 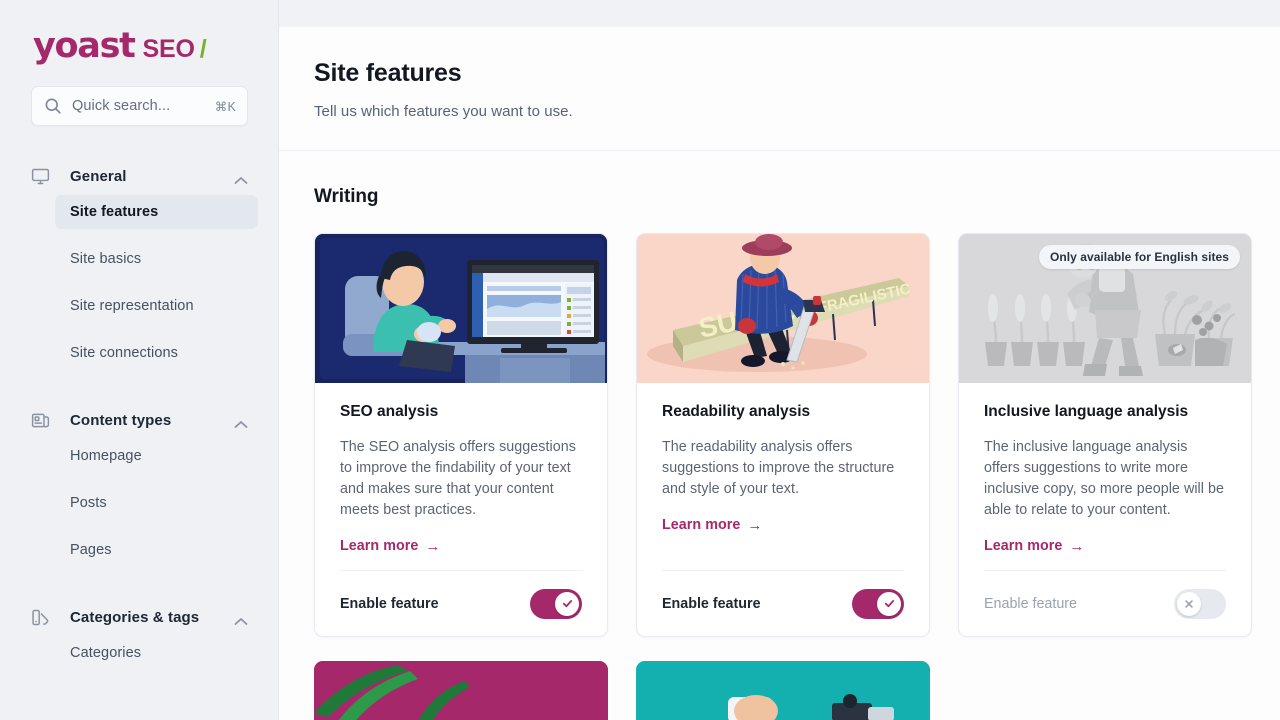 What do you see at coordinates (168, 49) in the screenshot?
I see `brand-product: SEO` at bounding box center [168, 49].